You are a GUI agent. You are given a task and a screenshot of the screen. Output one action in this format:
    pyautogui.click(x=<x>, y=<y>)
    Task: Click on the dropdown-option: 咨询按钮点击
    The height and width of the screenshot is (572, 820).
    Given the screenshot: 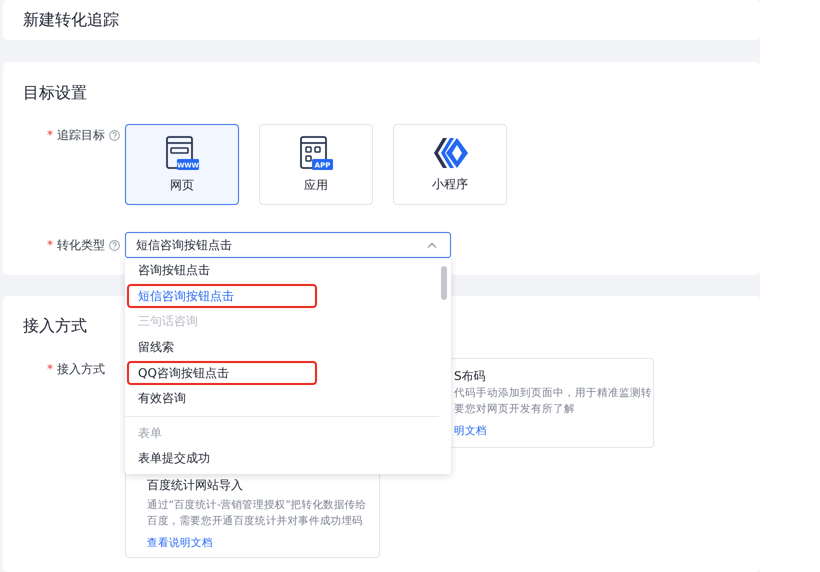 What is the action you would take?
    pyautogui.click(x=282, y=271)
    